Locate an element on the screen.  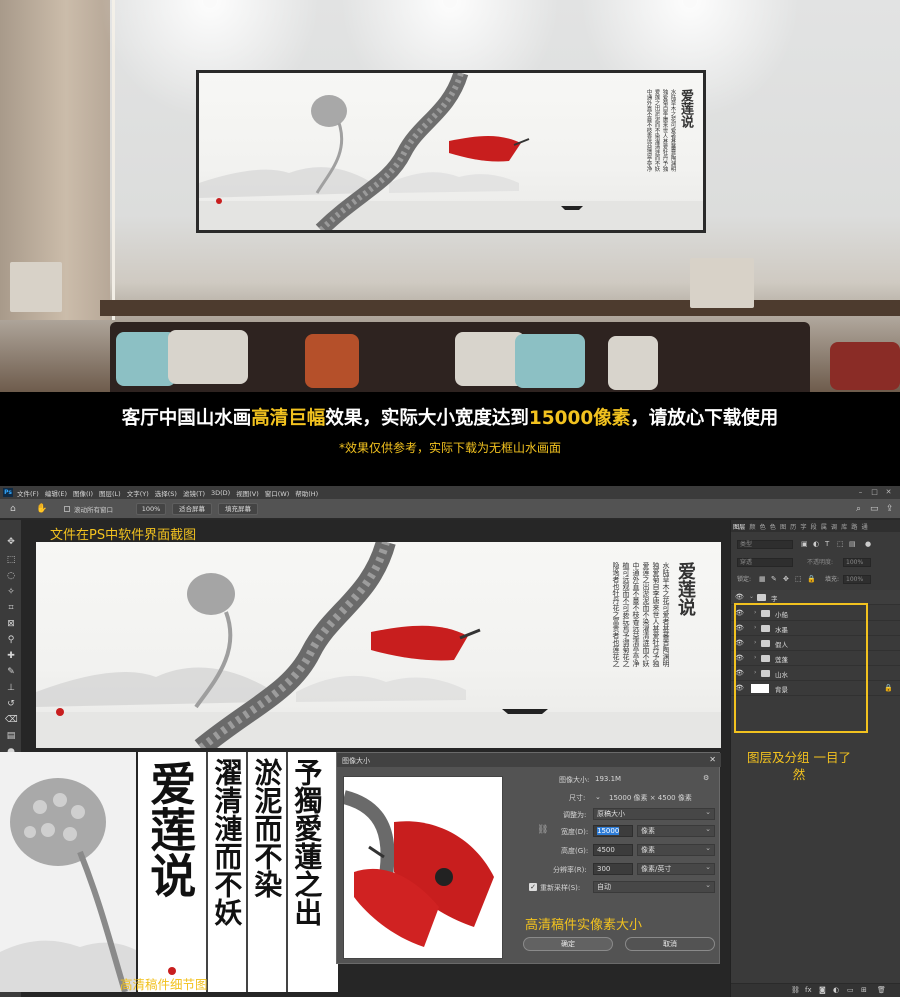
menu-select: 选择(S) is located at coordinates (166, 493).